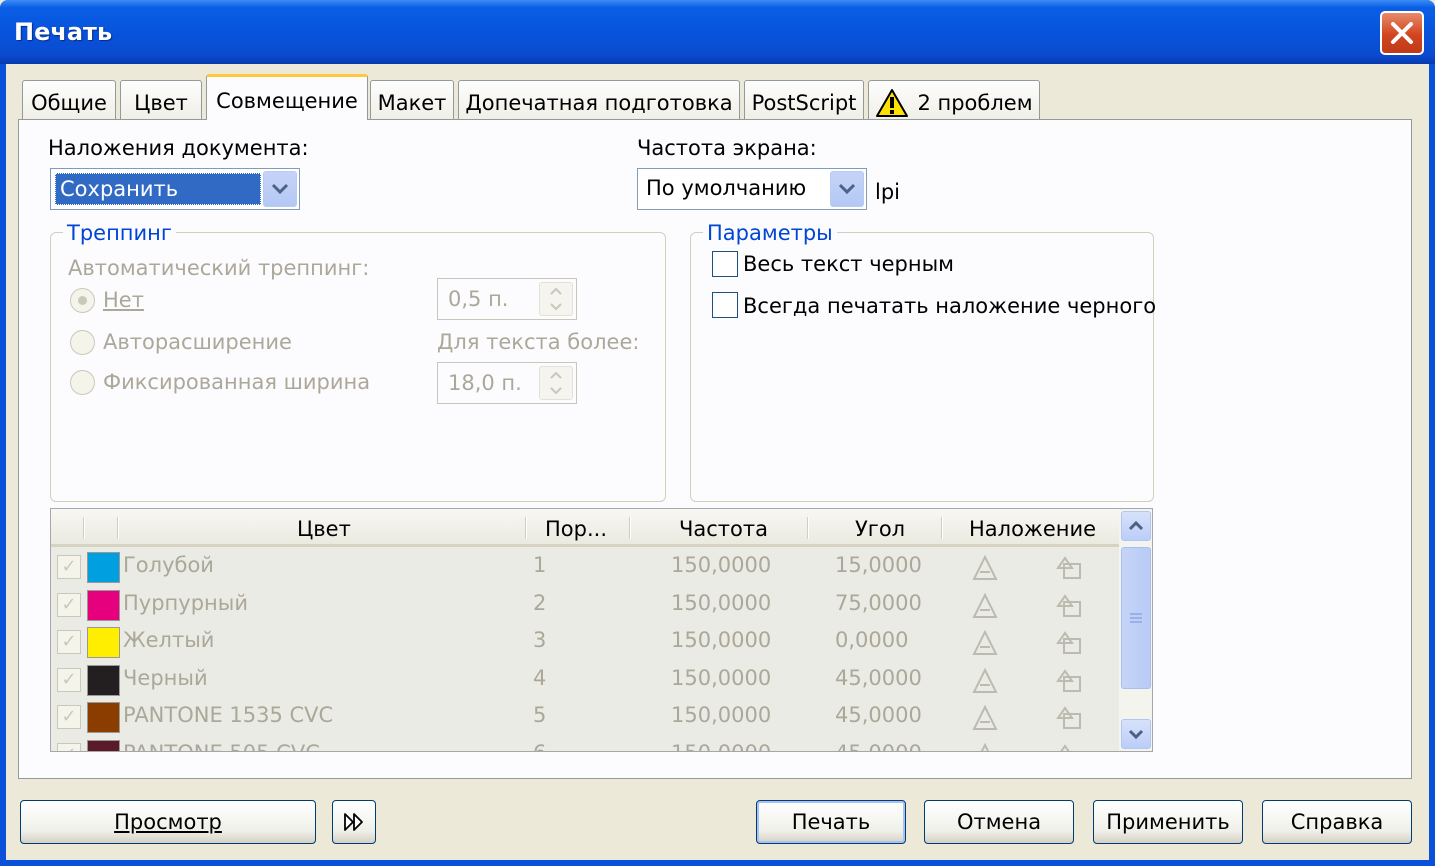 The height and width of the screenshot is (866, 1435). What do you see at coordinates (63, 32) in the screenshot?
I see `window-title: Печать` at bounding box center [63, 32].